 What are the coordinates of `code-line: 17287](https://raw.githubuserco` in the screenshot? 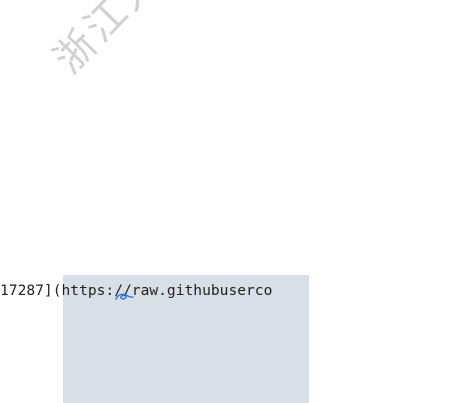 It's located at (136, 291).